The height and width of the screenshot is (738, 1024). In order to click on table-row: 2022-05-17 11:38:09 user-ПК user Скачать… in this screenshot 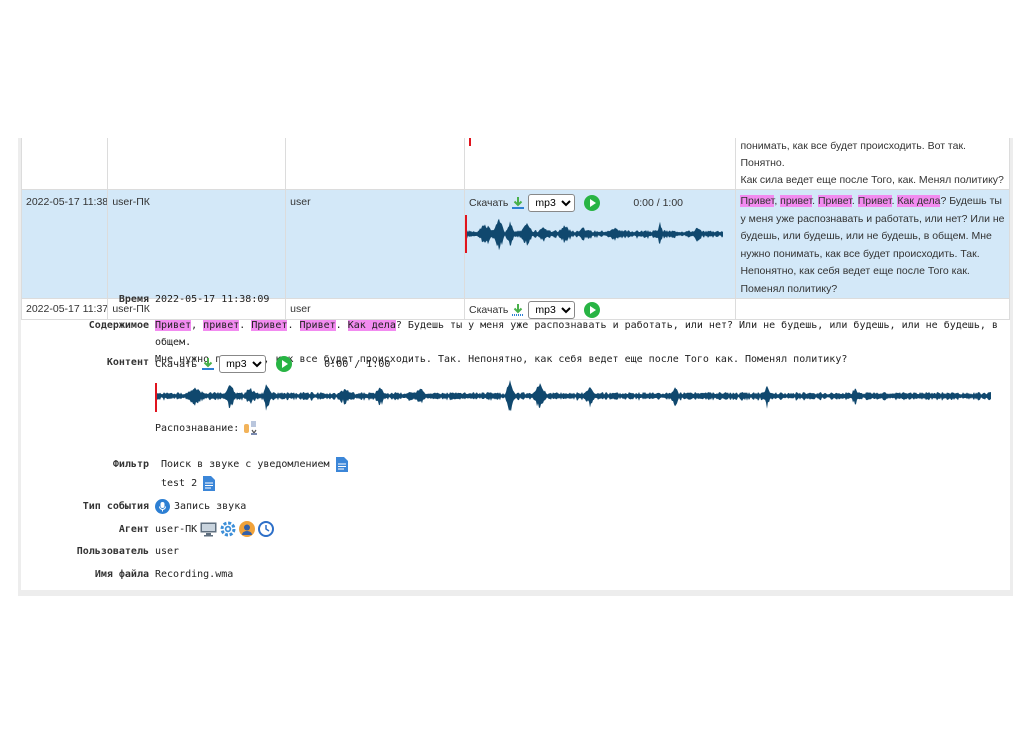, I will do `click(515, 244)`.